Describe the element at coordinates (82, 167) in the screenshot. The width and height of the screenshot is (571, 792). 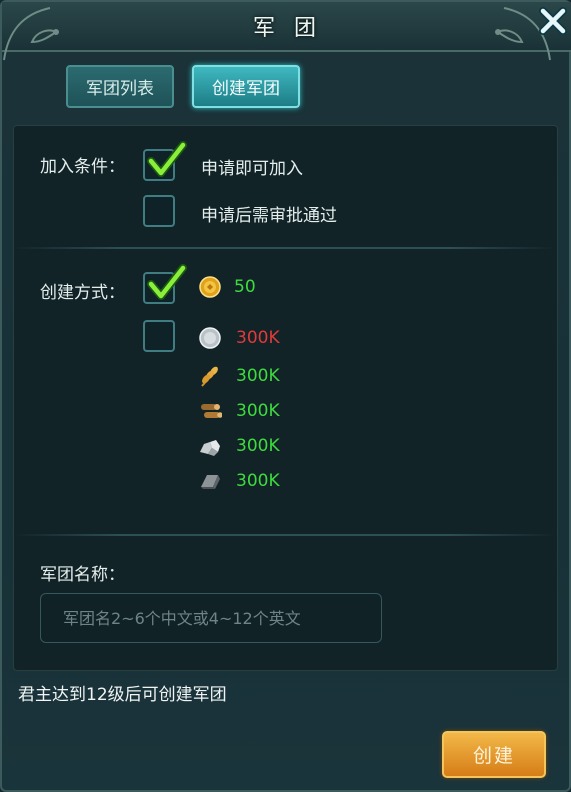
I see `join-conditions-label: 加入条件：` at that location.